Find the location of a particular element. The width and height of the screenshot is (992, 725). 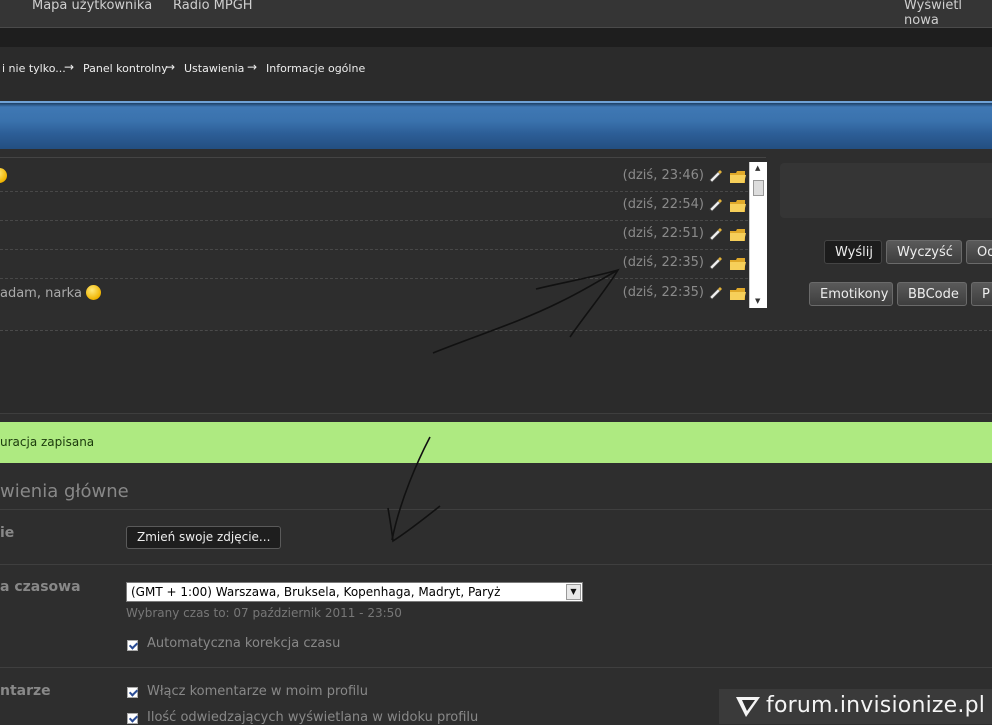

auto-time-label: Automatyczna korekcja czasu is located at coordinates (244, 643).